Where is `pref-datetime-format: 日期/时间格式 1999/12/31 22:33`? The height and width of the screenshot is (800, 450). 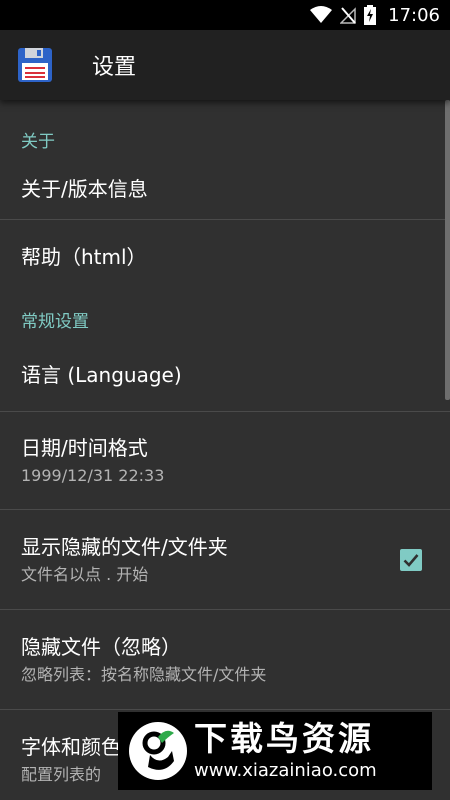
pref-datetime-format: 日期/时间格式 1999/12/31 22:33 is located at coordinates (225, 461).